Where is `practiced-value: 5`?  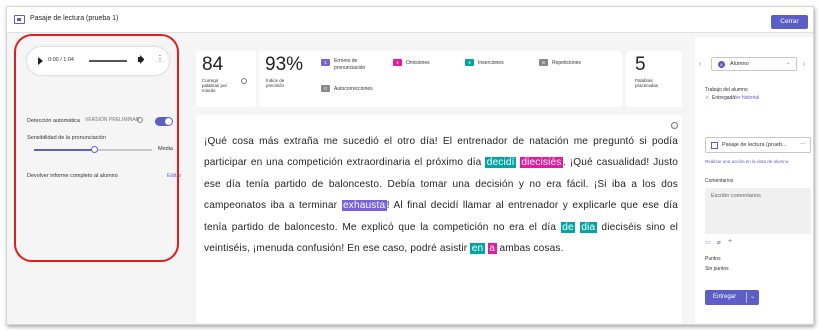 practiced-value: 5 is located at coordinates (640, 64).